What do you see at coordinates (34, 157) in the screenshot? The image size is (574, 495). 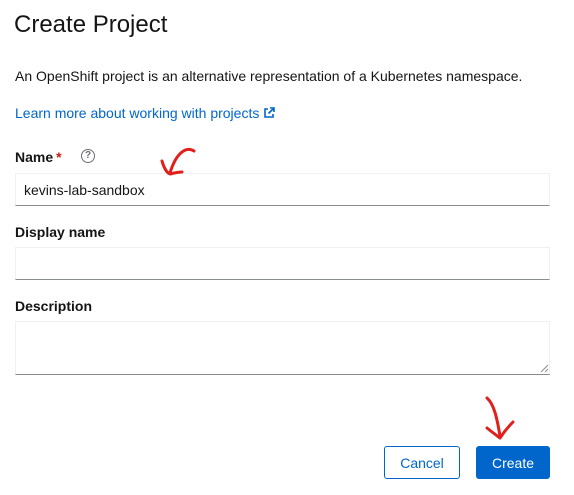 I see `name-label-text: Name` at bounding box center [34, 157].